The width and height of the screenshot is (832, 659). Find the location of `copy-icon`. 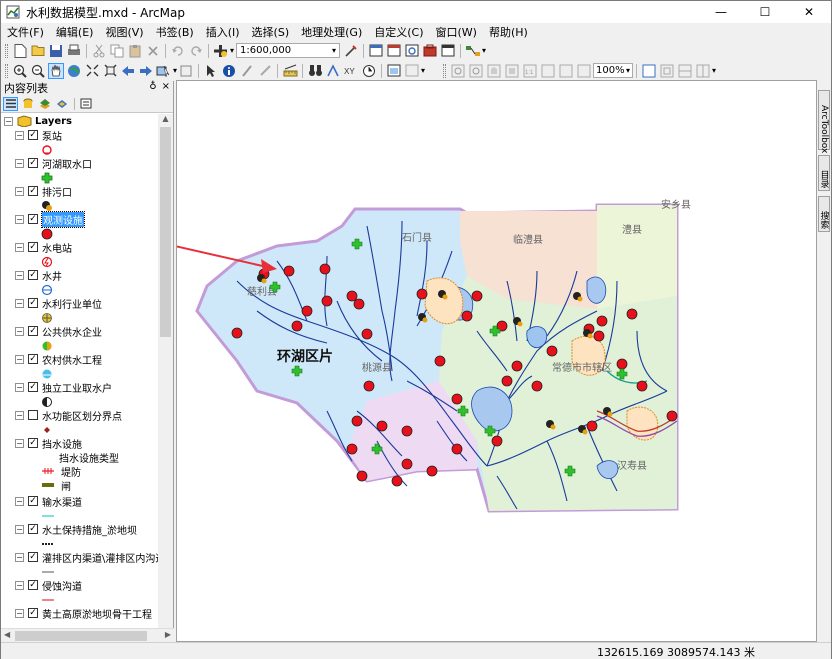

copy-icon is located at coordinates (117, 51).